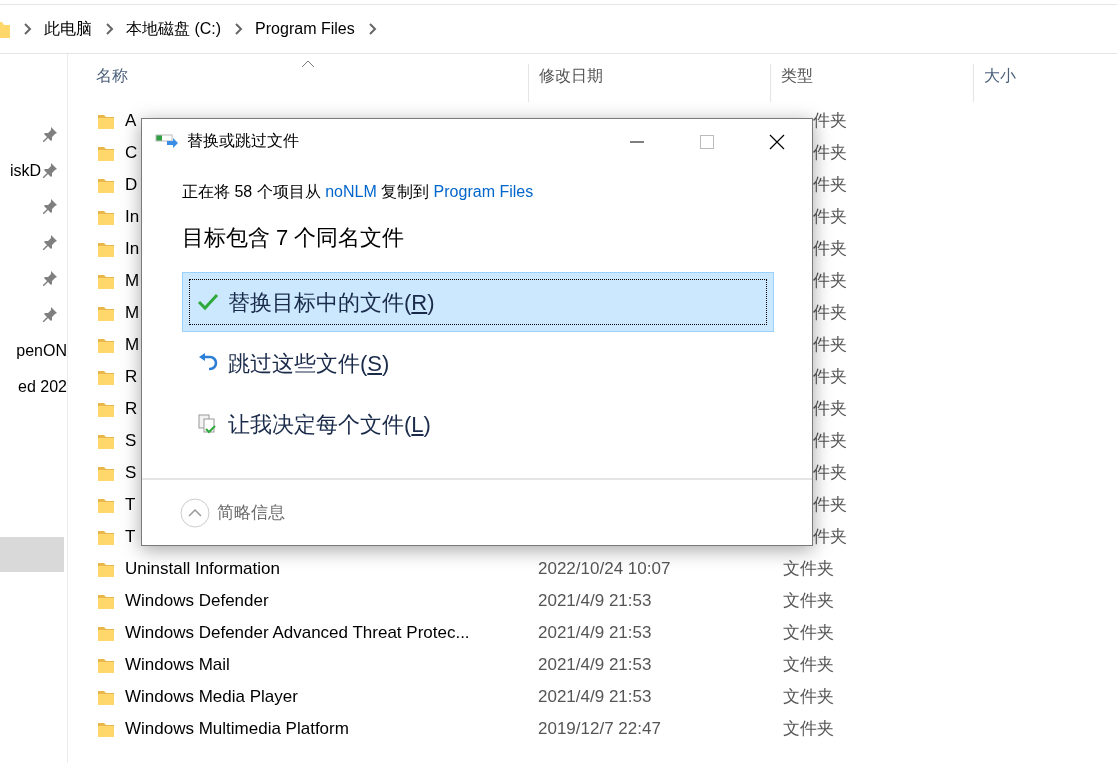  Describe the element at coordinates (1000, 75) in the screenshot. I see `column-header: 大小` at that location.